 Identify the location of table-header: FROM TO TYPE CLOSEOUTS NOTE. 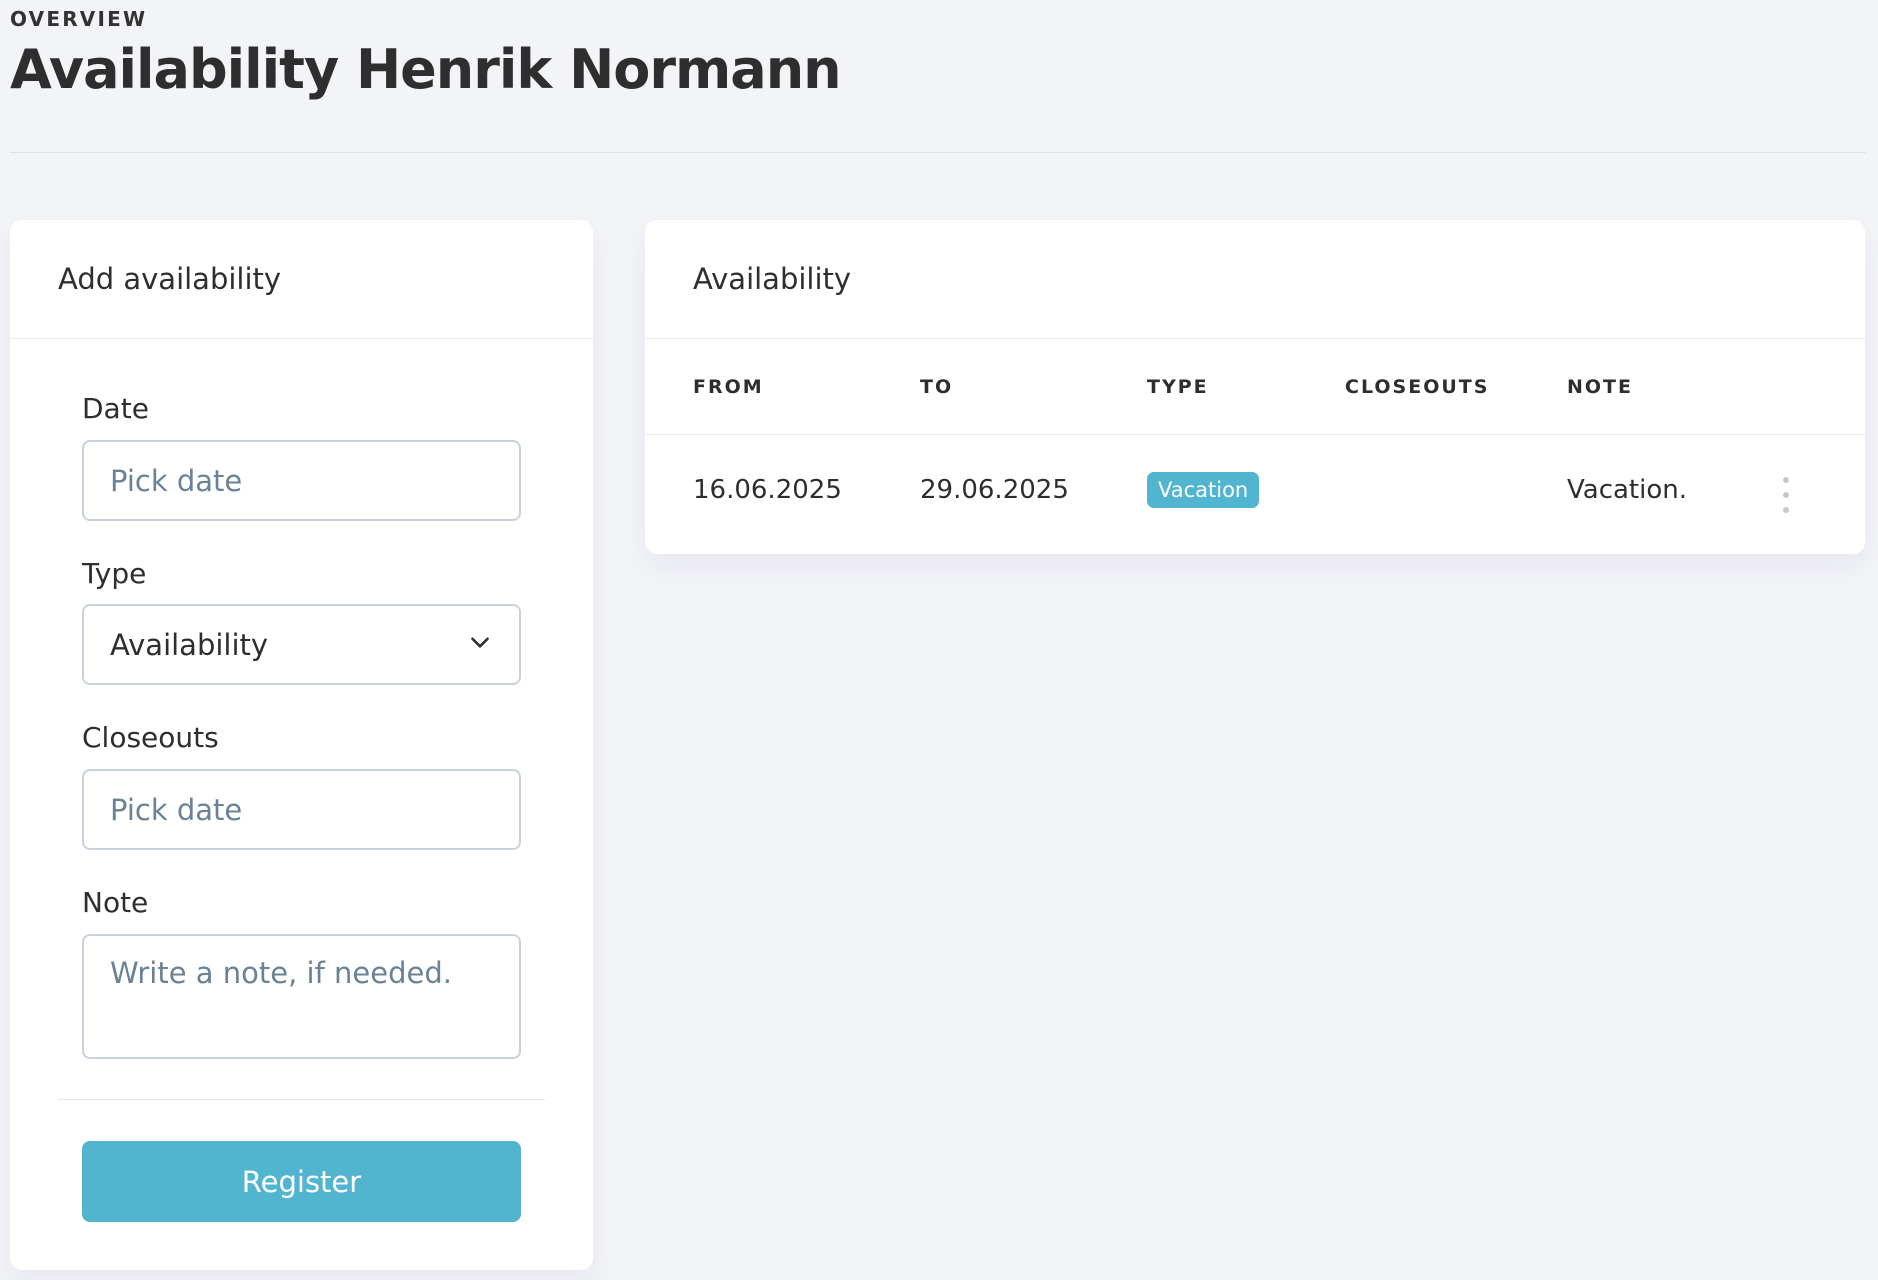
(1255, 387).